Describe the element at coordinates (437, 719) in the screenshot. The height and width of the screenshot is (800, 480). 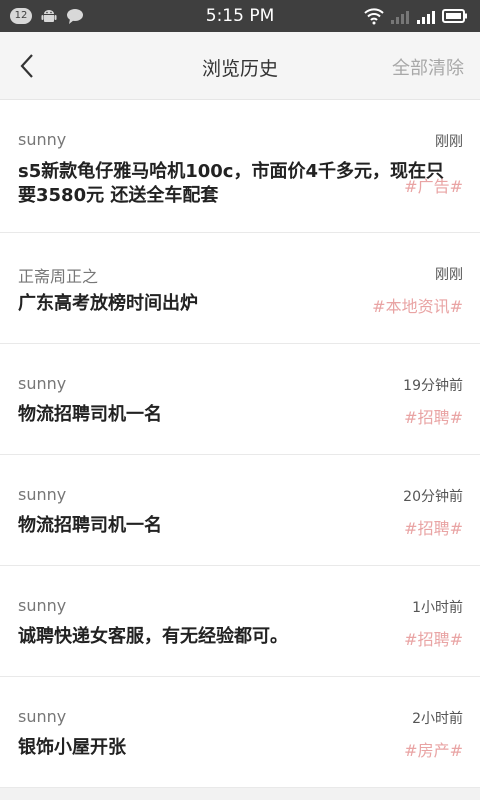
I see `item-time: 2小时前` at that location.